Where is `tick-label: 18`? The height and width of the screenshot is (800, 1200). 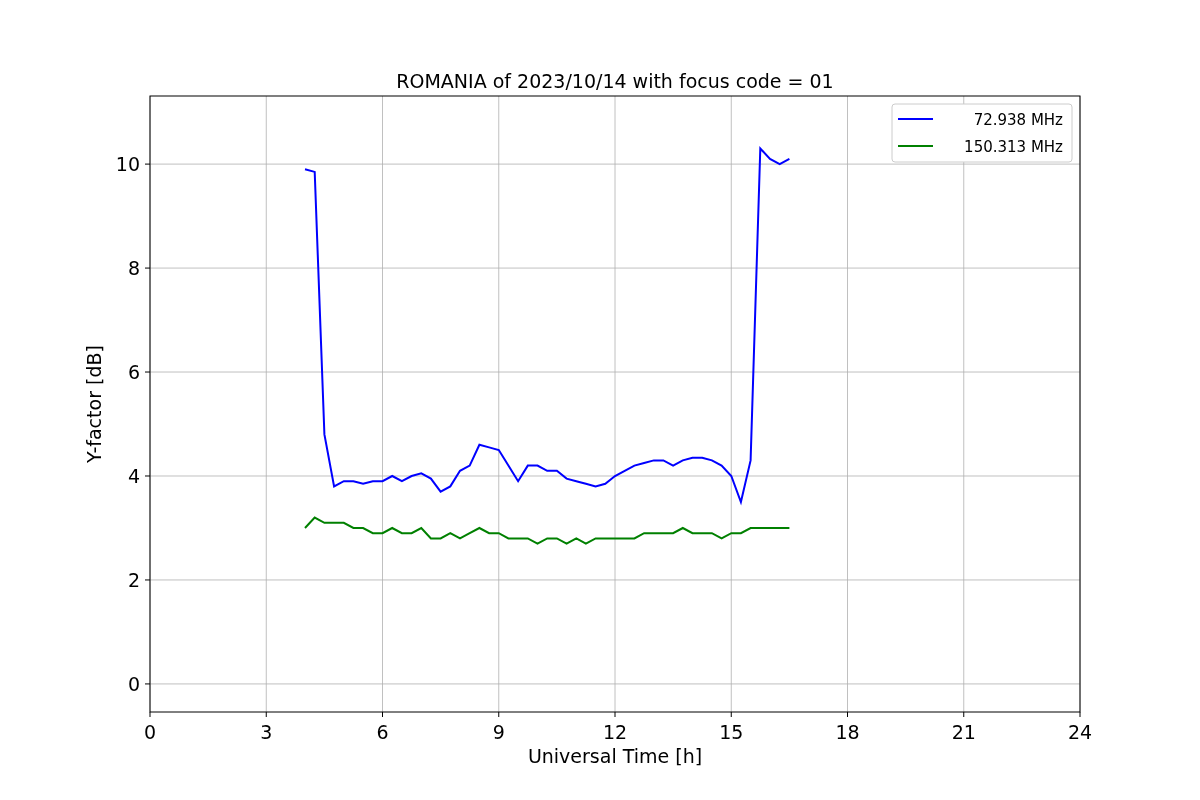 tick-label: 18 is located at coordinates (847, 732).